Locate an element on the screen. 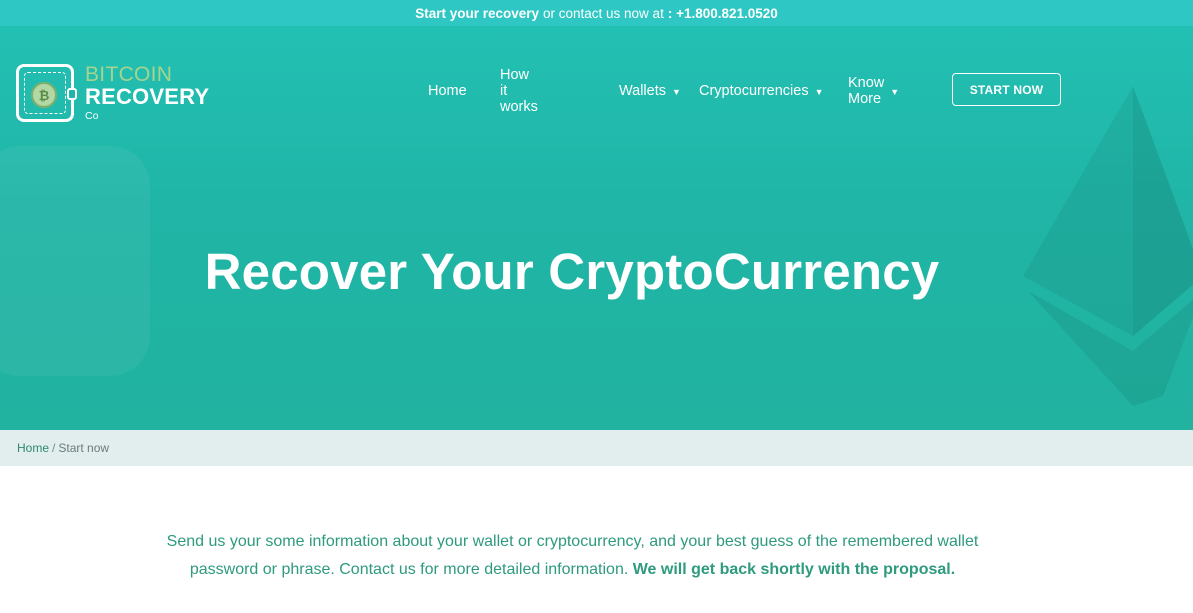  wallet-icon: ₿ is located at coordinates (46, 93).